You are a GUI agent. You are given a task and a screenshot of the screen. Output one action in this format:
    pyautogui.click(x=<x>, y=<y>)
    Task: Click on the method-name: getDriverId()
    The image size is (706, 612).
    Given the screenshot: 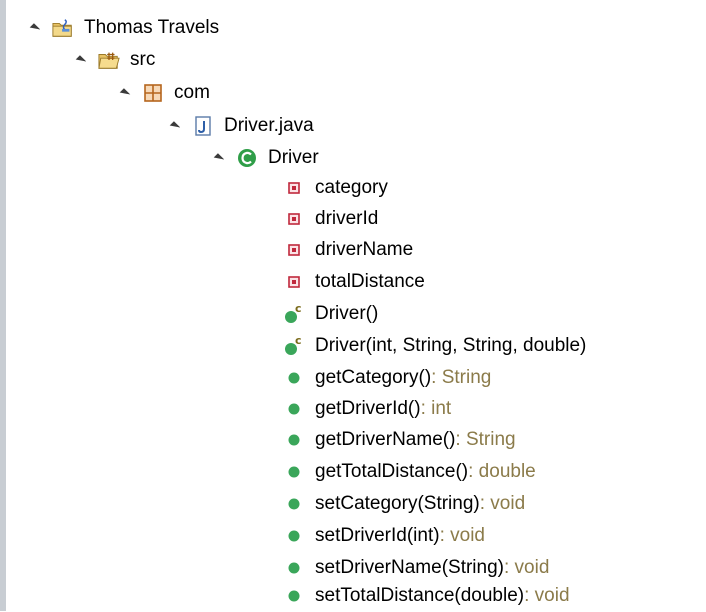 What is the action you would take?
    pyautogui.click(x=368, y=408)
    